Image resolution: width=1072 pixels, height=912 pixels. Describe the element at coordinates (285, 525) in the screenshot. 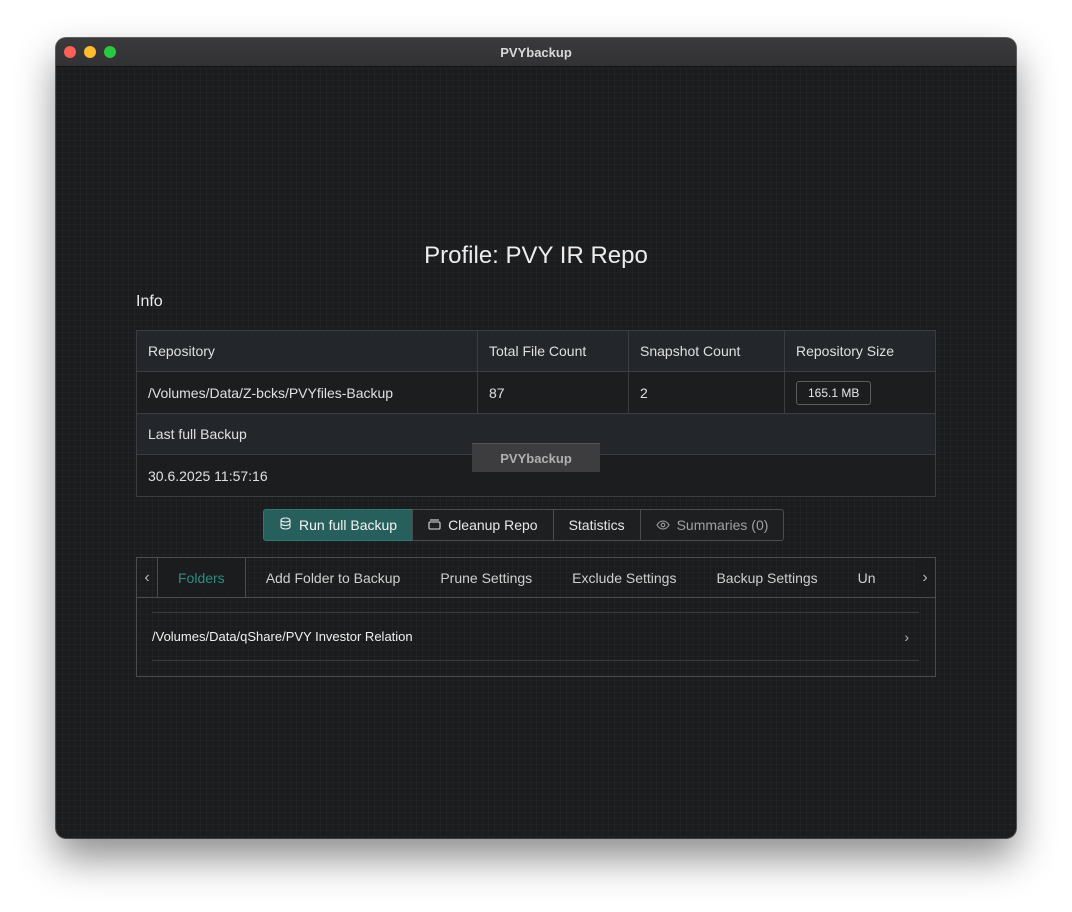

I see `database-icon` at that location.